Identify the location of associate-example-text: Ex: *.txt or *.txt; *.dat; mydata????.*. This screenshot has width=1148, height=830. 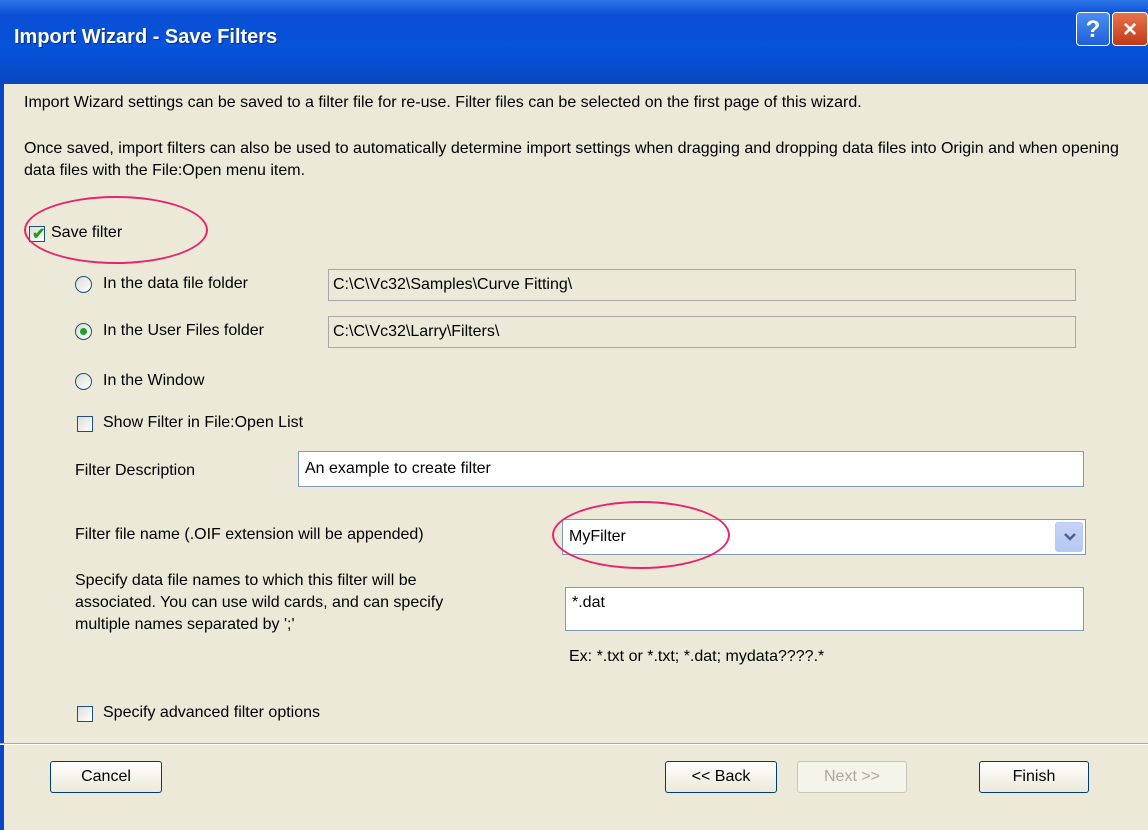
(697, 656).